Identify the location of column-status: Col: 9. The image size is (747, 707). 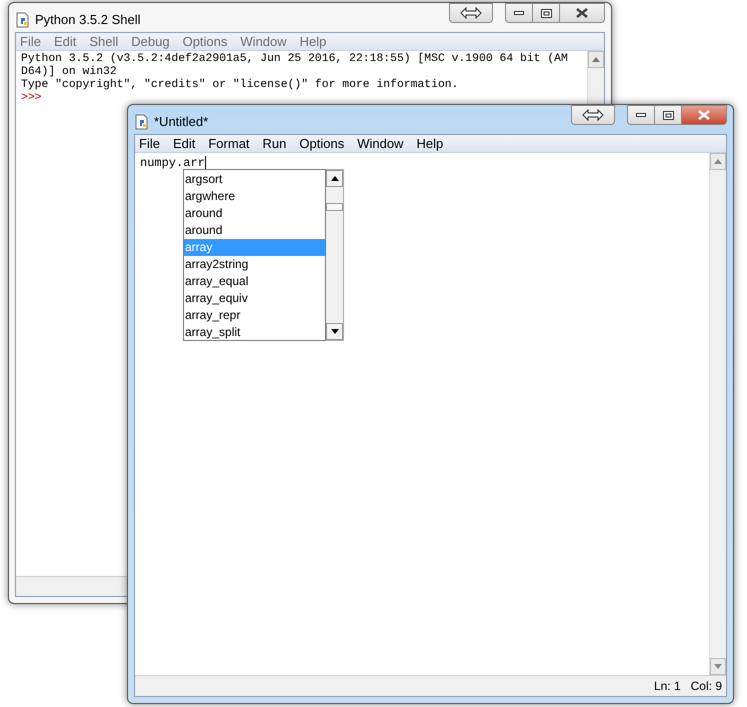
(706, 686).